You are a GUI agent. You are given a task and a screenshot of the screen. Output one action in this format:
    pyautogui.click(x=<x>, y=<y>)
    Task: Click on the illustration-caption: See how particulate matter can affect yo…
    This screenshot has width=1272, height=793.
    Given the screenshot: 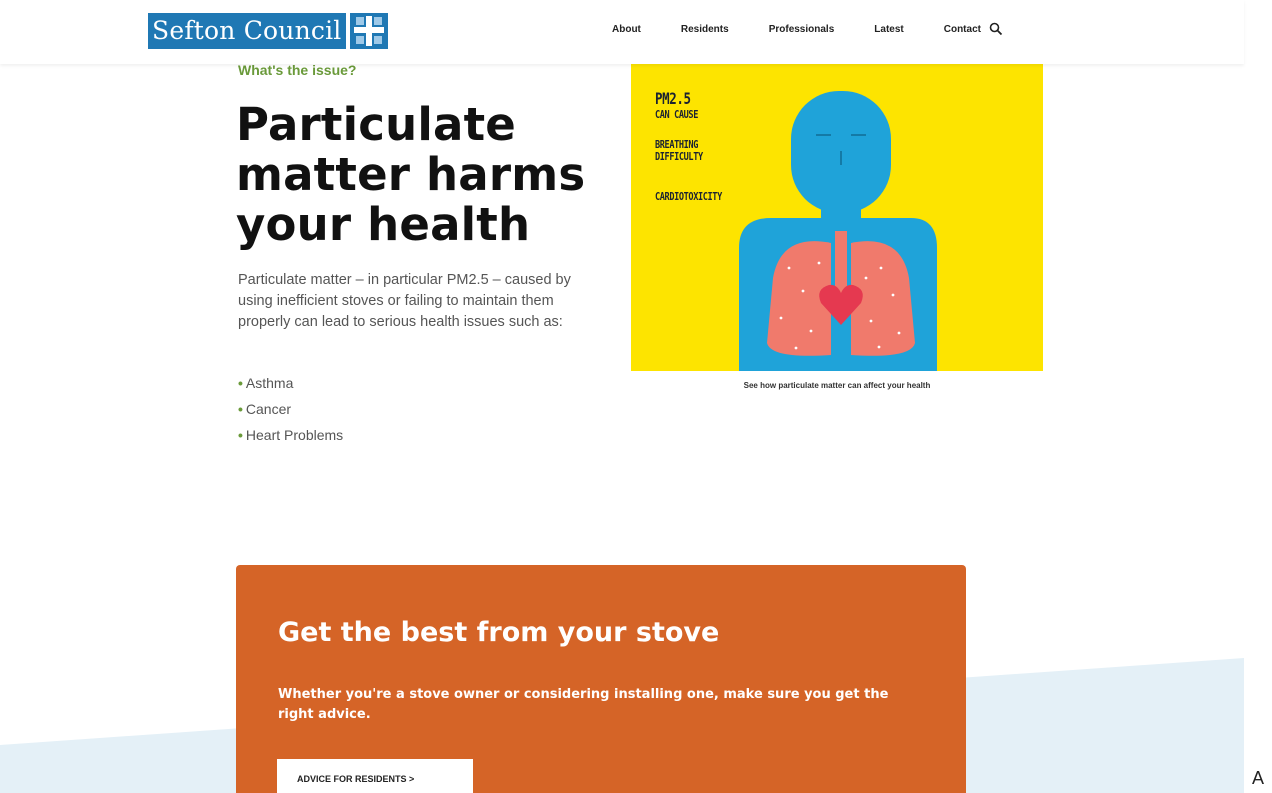 What is the action you would take?
    pyautogui.click(x=837, y=385)
    